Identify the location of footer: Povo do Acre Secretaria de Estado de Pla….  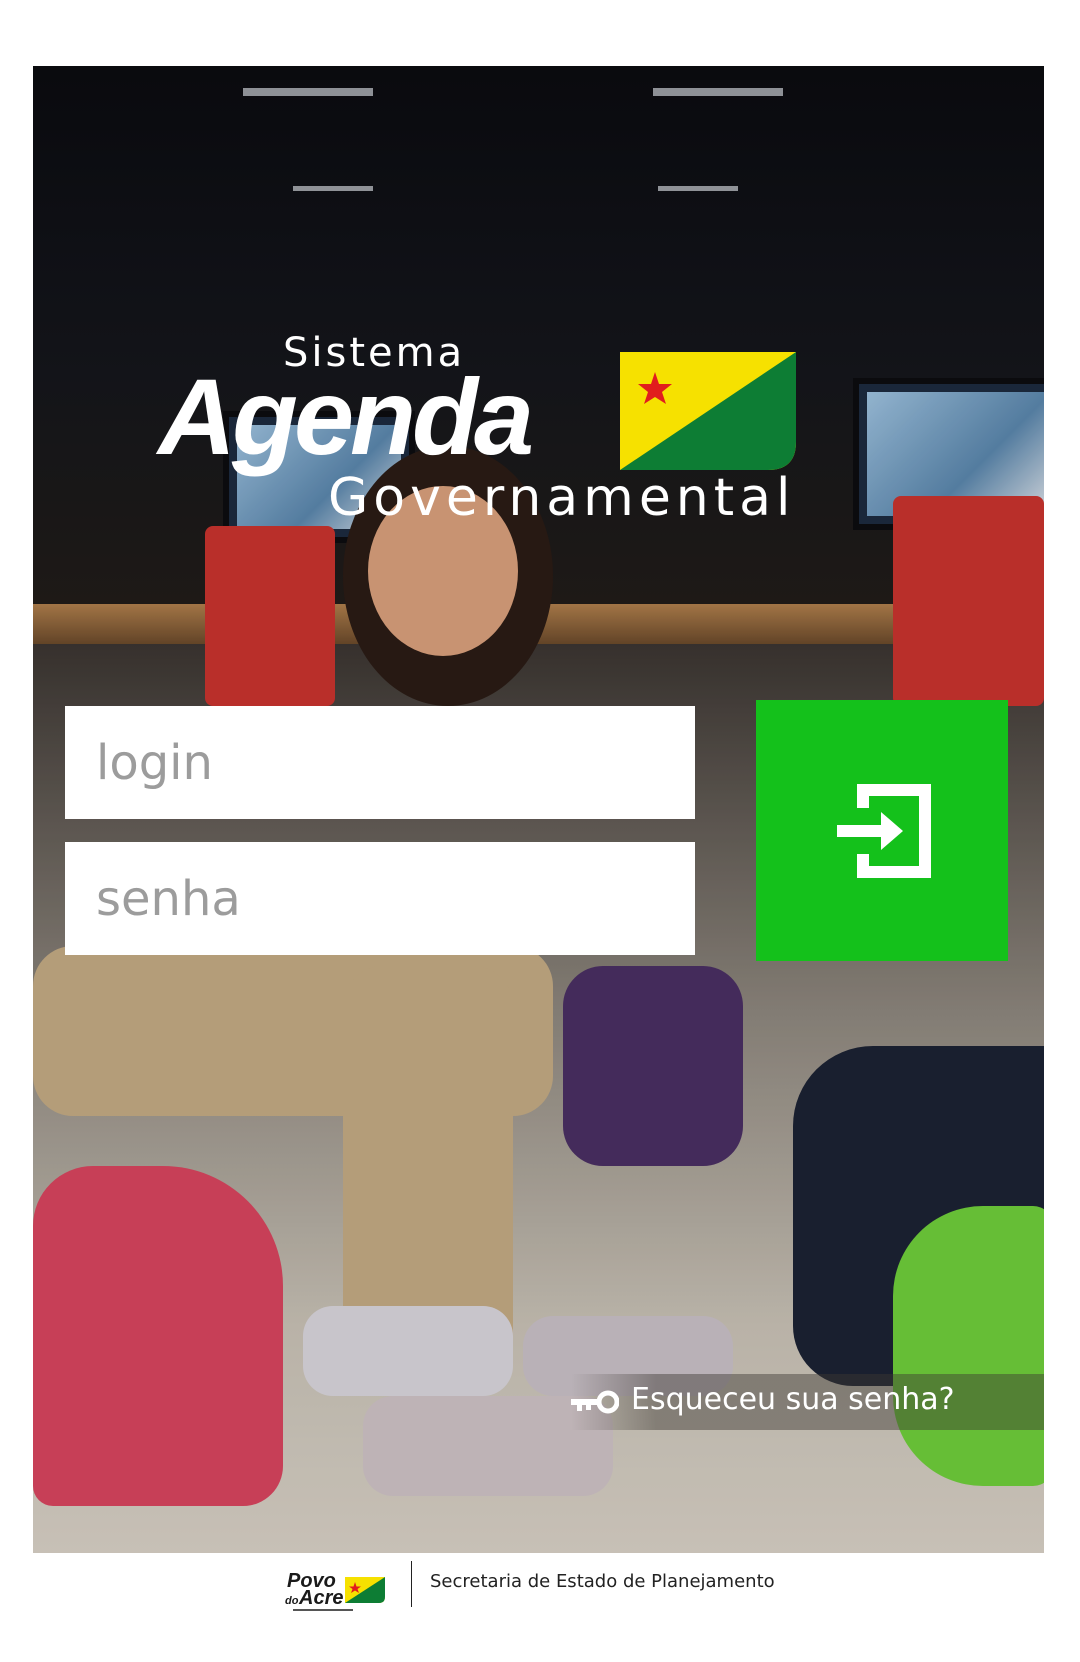
(540, 1607).